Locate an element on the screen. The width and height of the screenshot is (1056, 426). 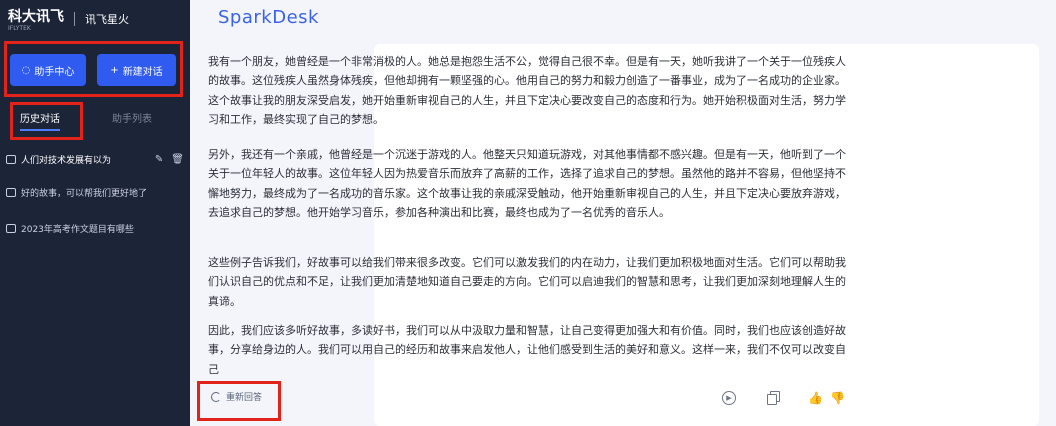
plus-icon: + is located at coordinates (114, 70).